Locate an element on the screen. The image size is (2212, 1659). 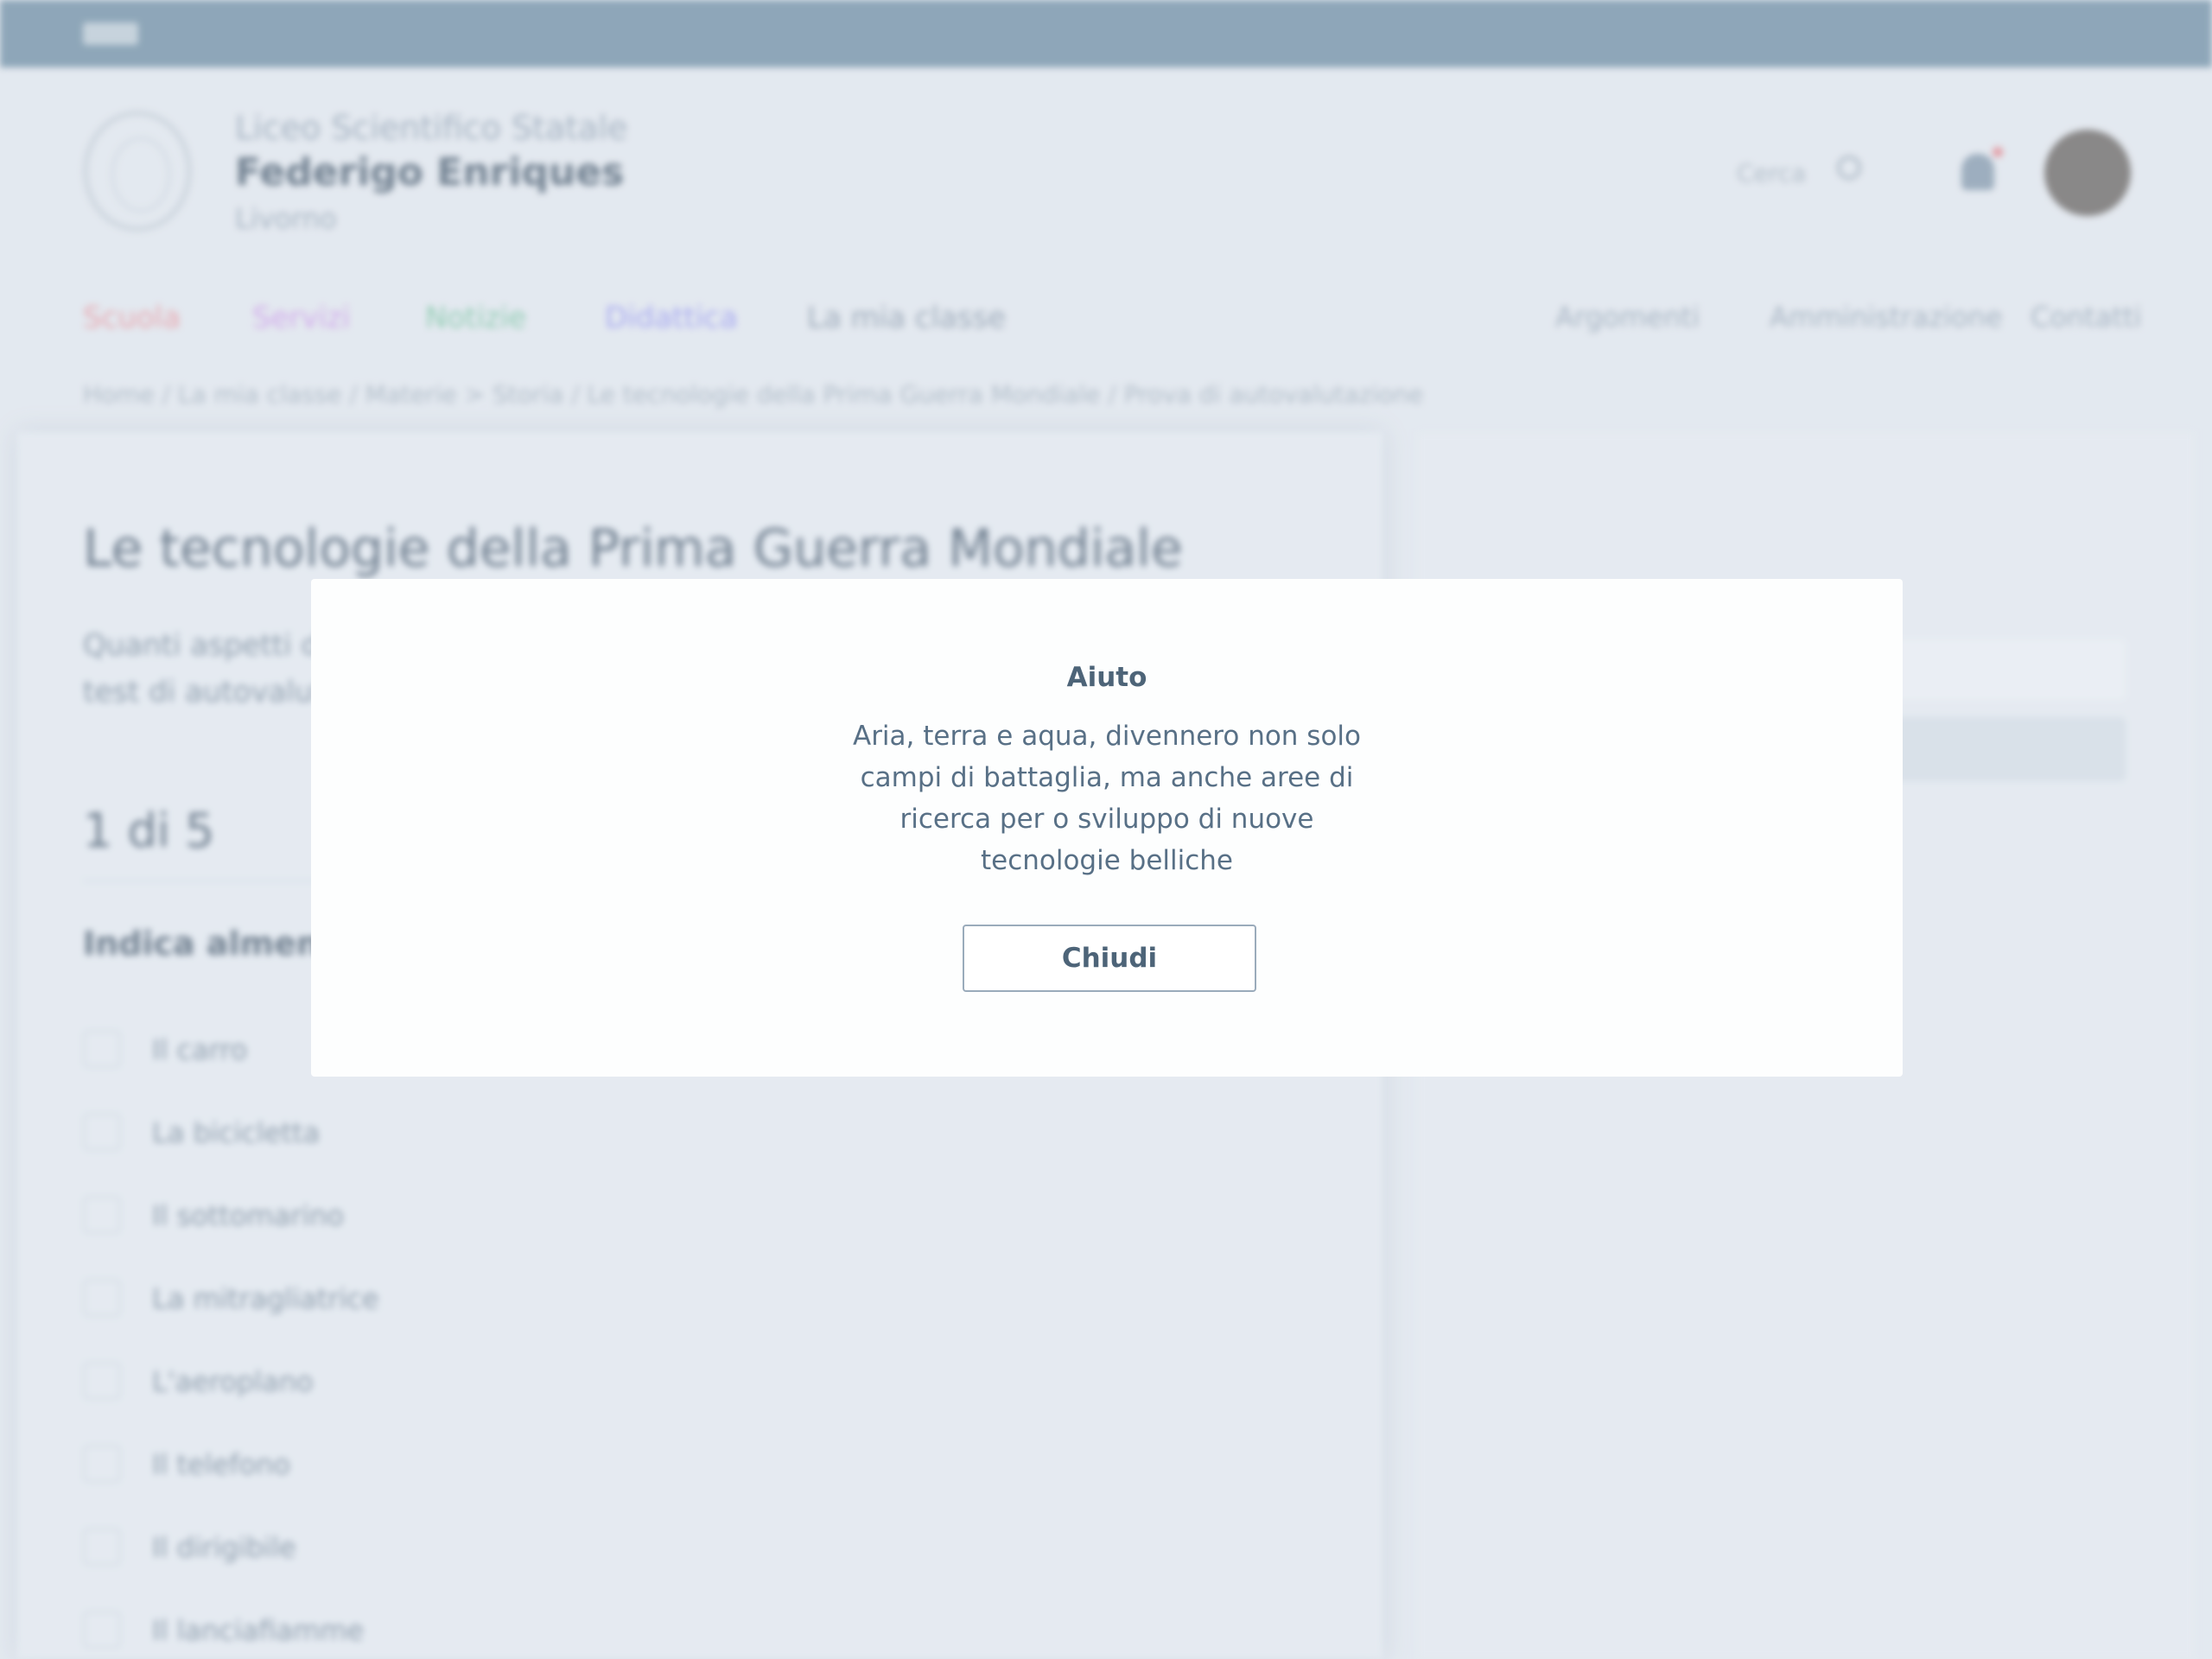
dialog-title: Aiuto is located at coordinates (1106, 677).